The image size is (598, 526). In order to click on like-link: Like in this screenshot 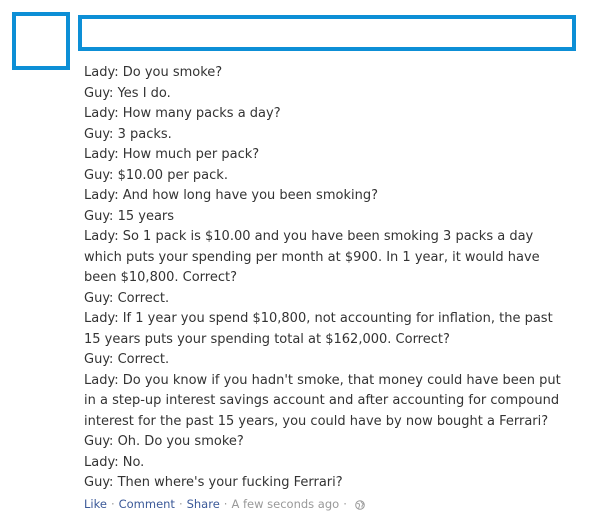, I will do `click(95, 504)`.